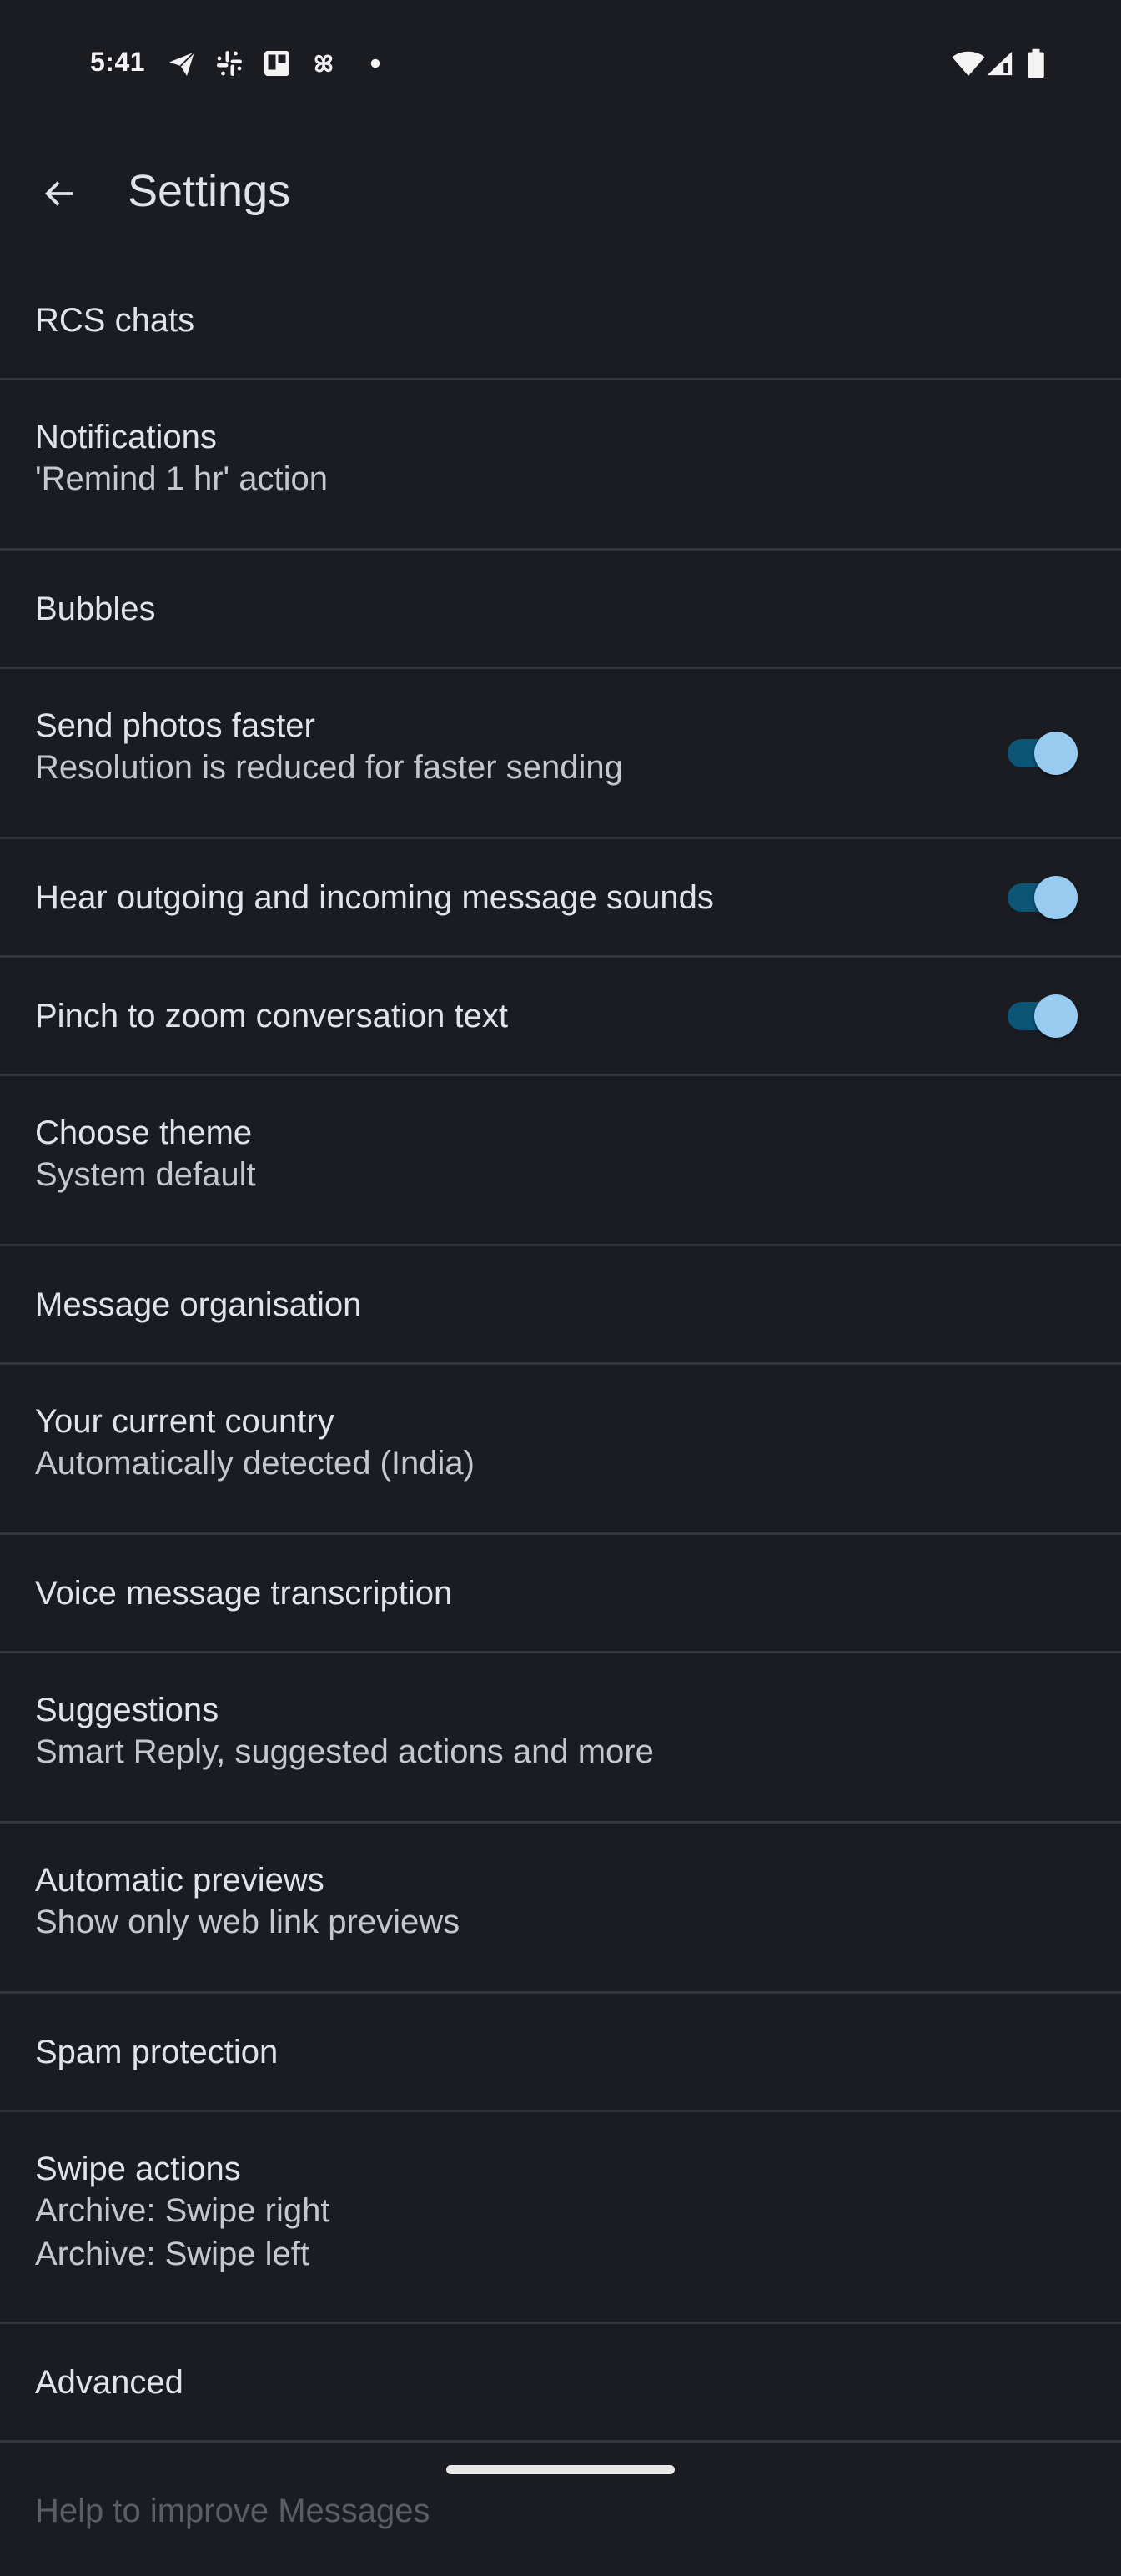  I want to click on setting-rcs-chats: RCS chats, so click(560, 321).